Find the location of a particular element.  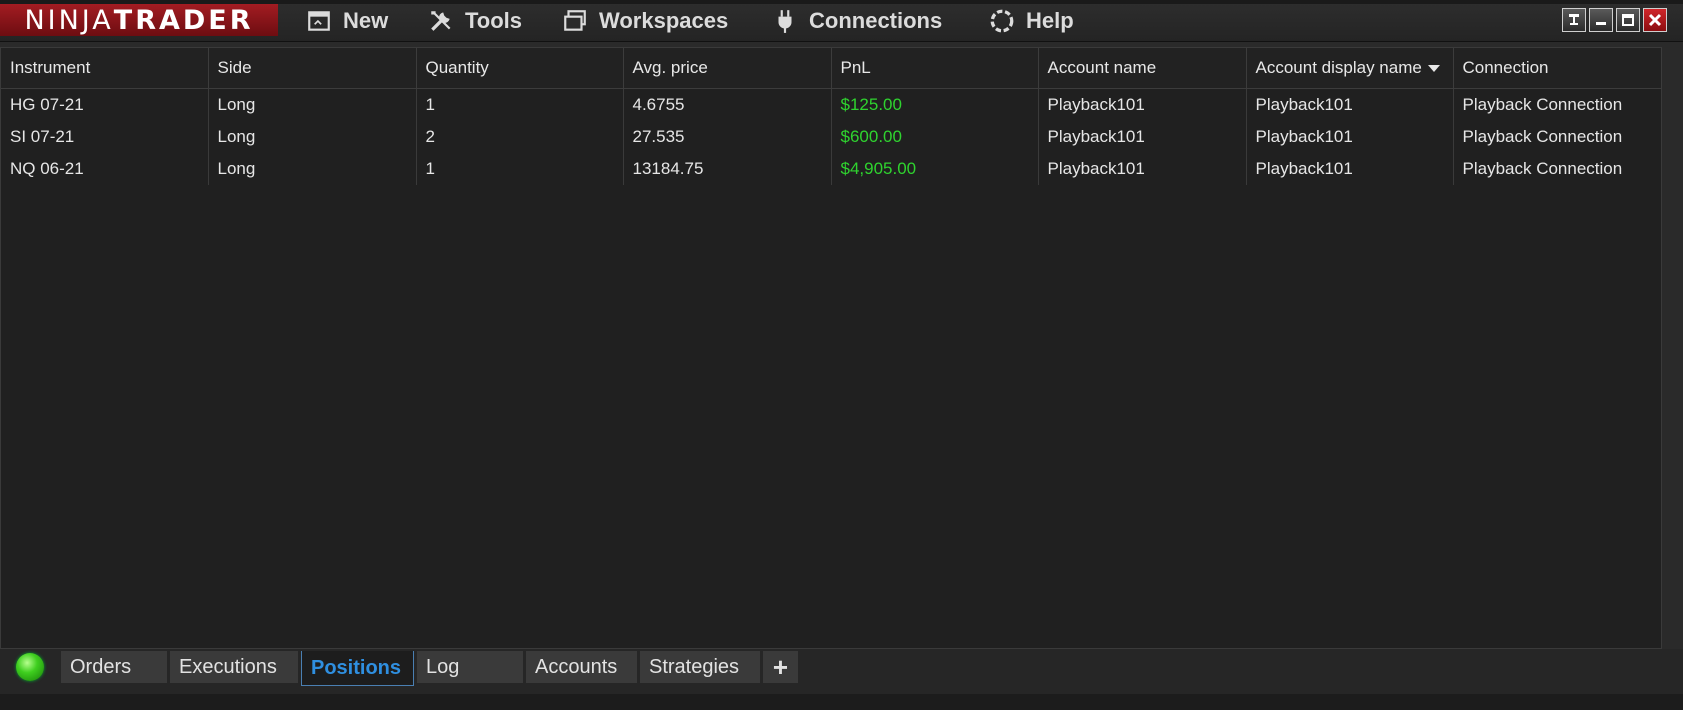

pin-icon is located at coordinates (1574, 19).